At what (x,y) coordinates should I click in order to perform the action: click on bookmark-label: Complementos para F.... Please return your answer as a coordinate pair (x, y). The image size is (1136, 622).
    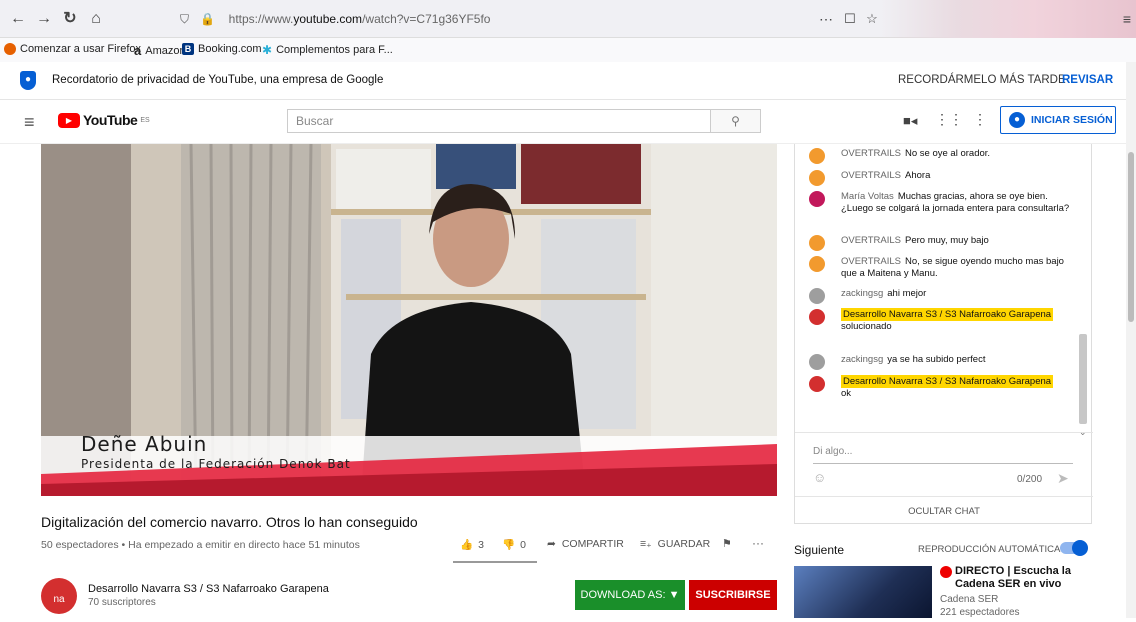
    Looking at the image, I should click on (334, 50).